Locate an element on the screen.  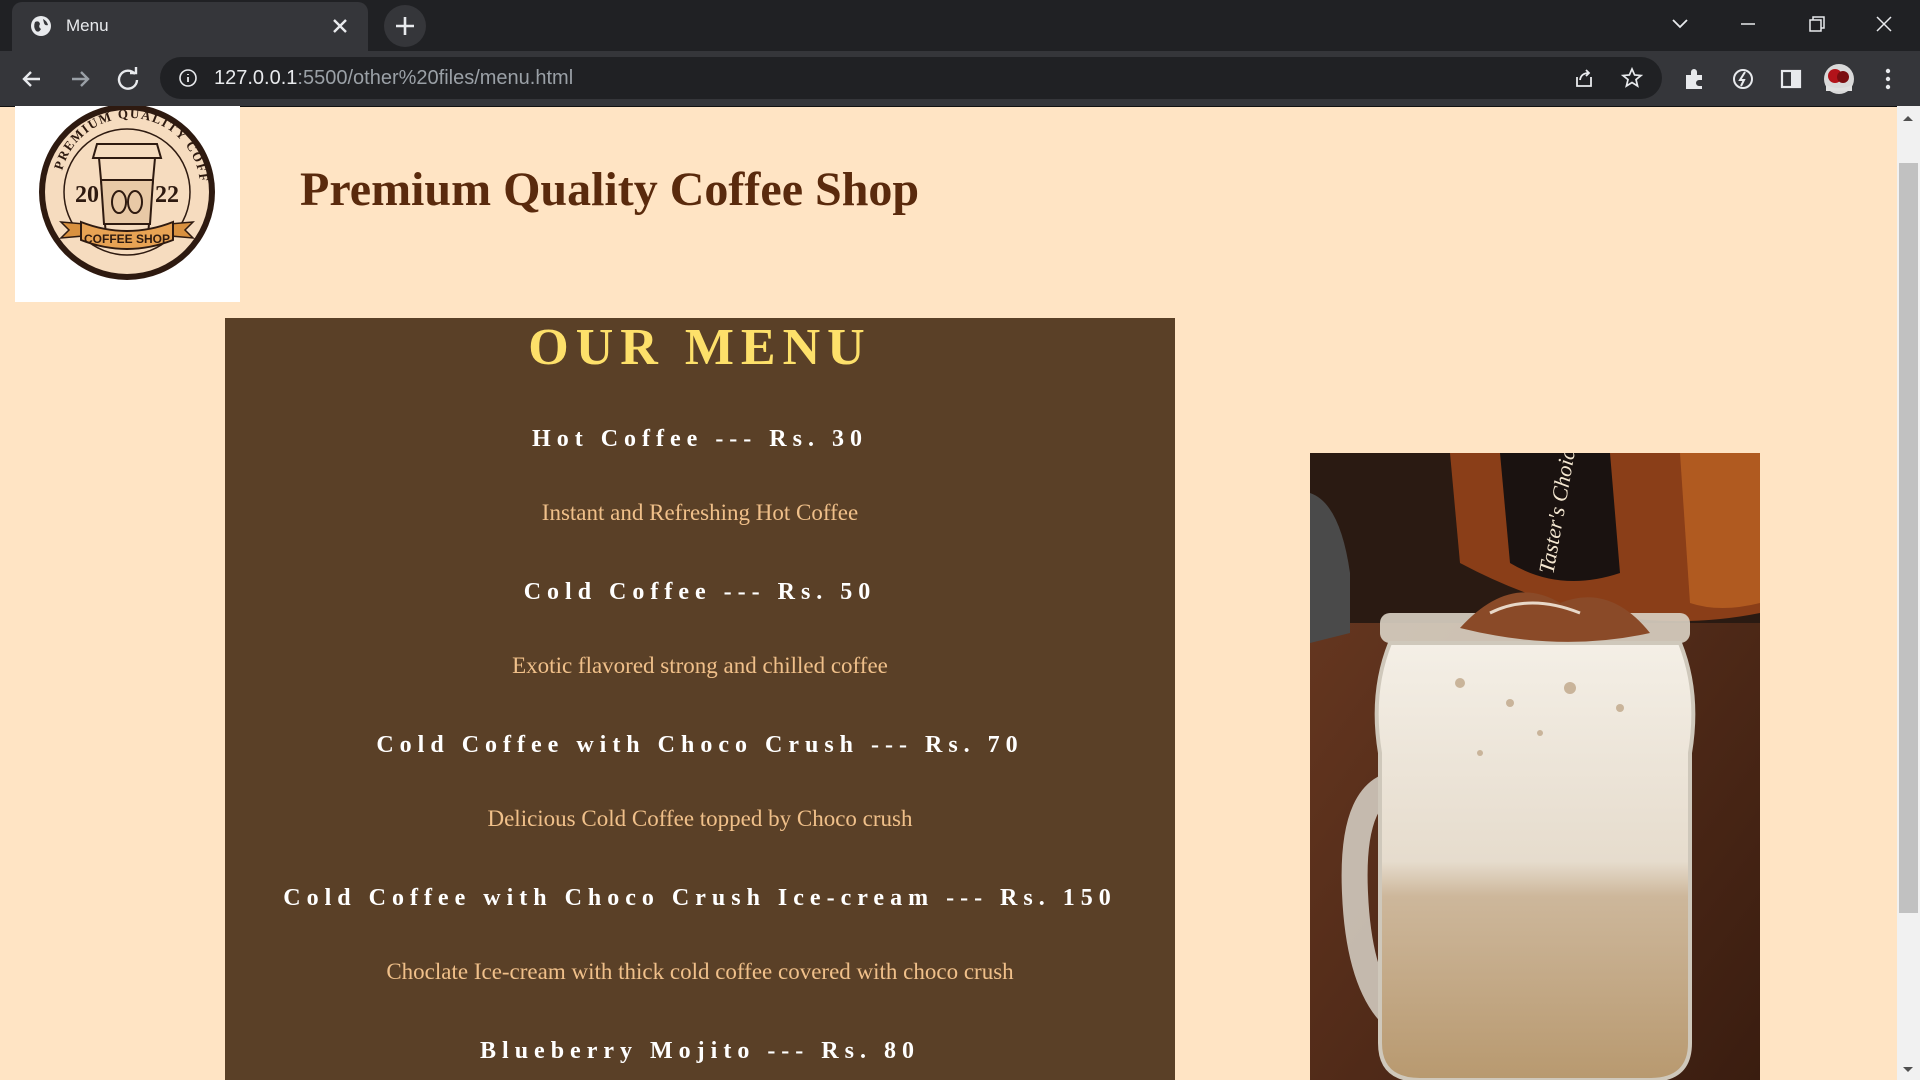
new-tab-button is located at coordinates (405, 26).